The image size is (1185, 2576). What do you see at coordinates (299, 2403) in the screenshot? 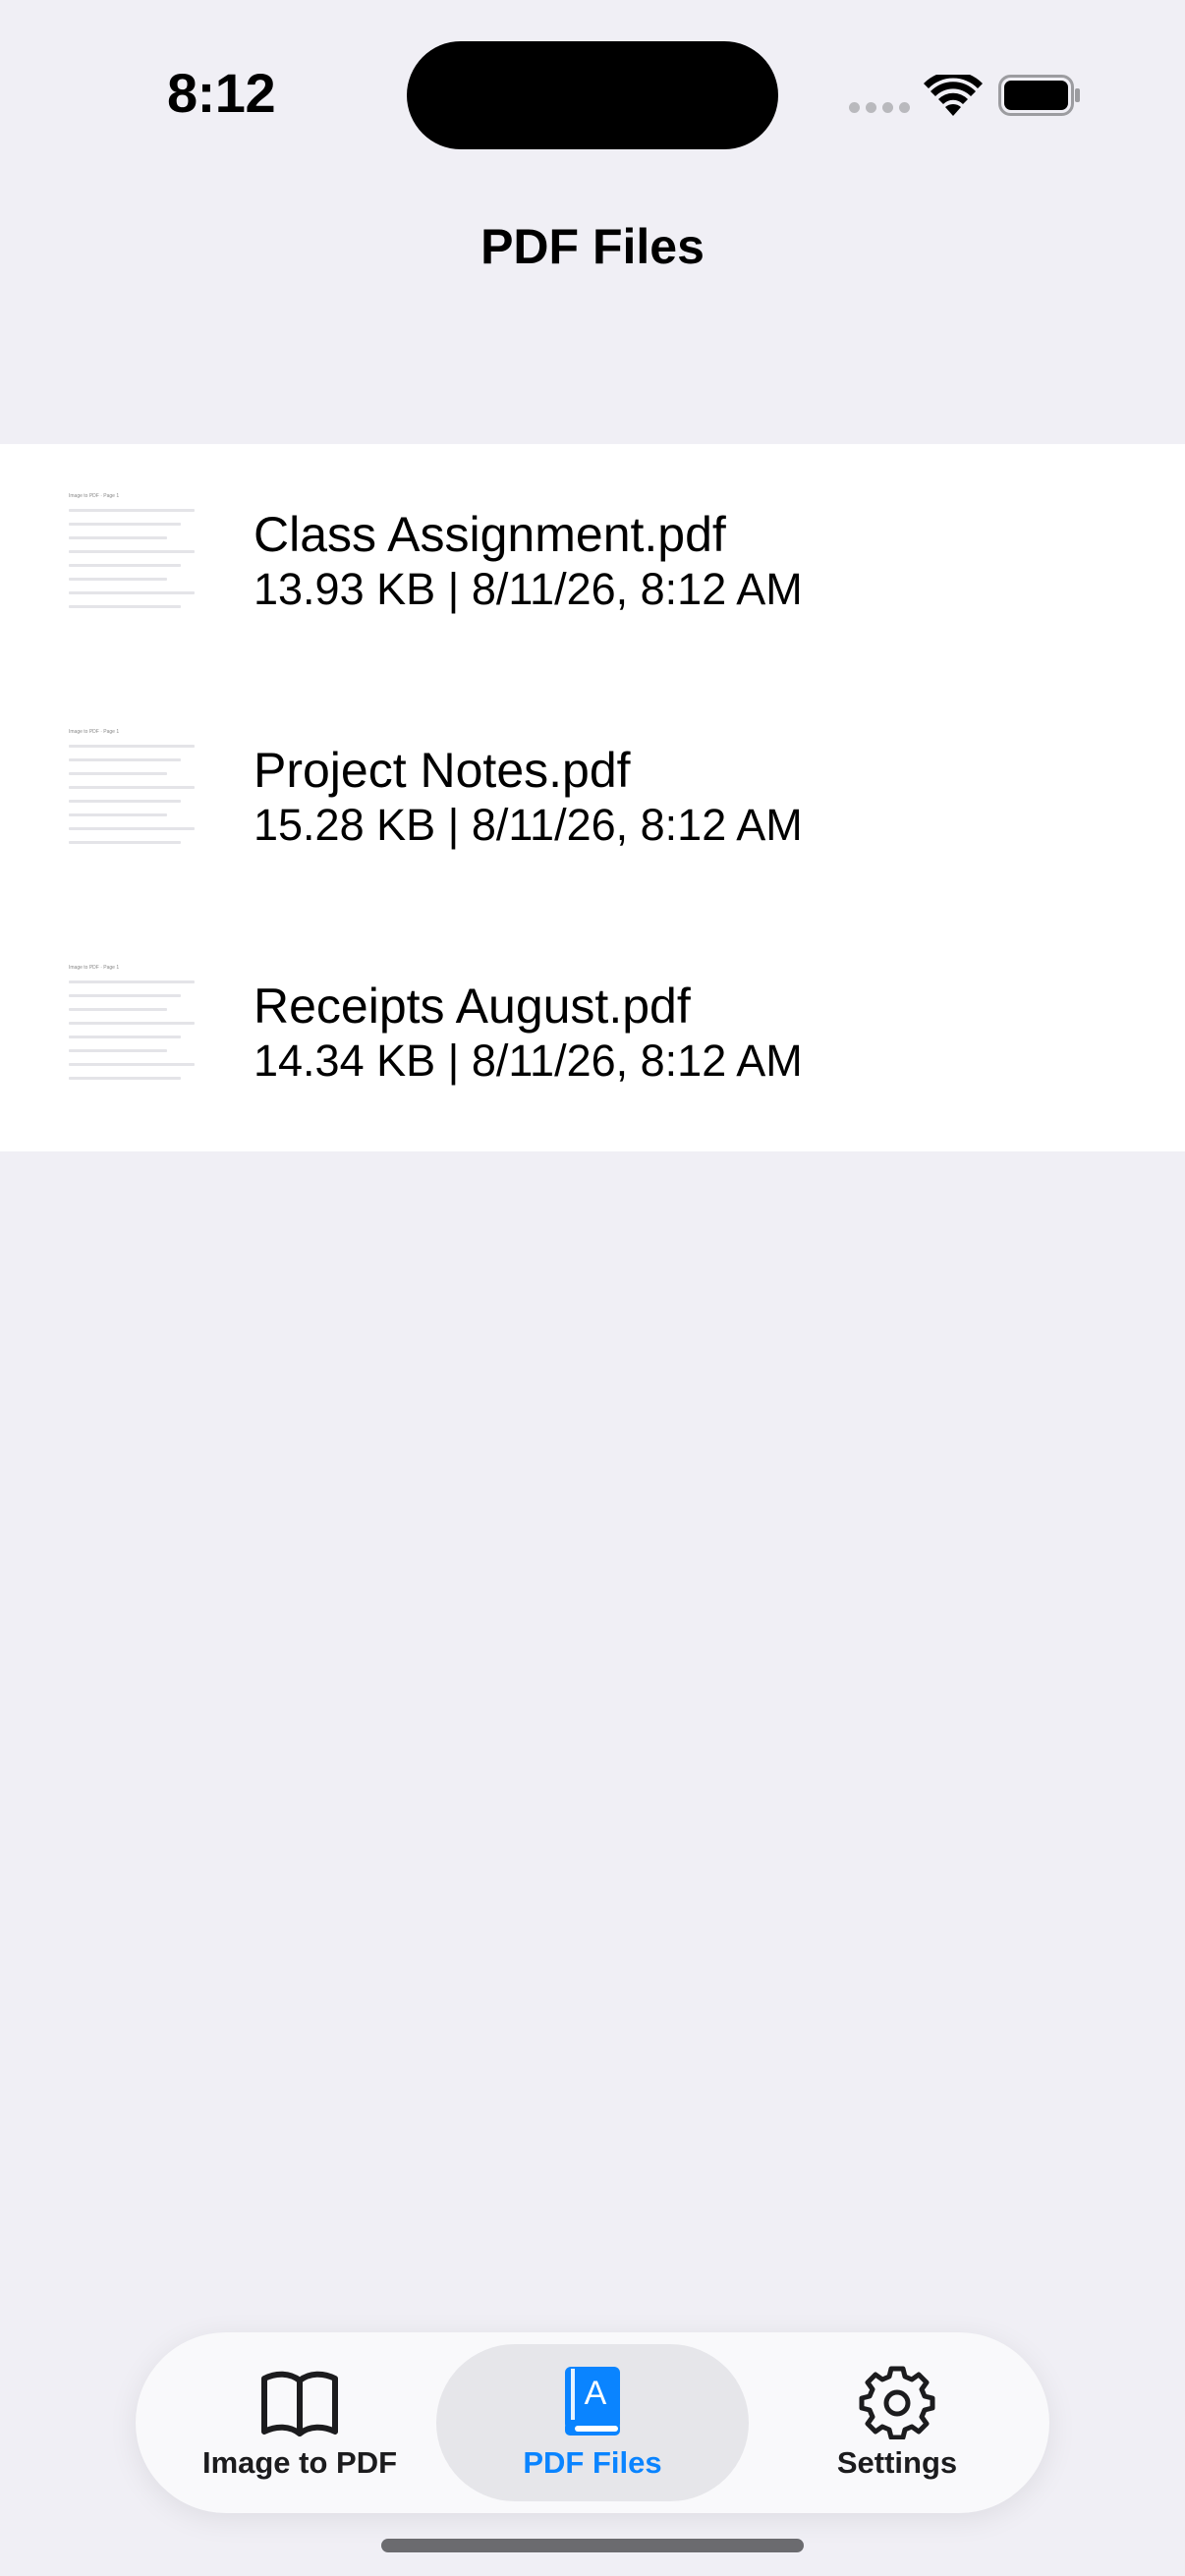
I see `book-open-icon` at bounding box center [299, 2403].